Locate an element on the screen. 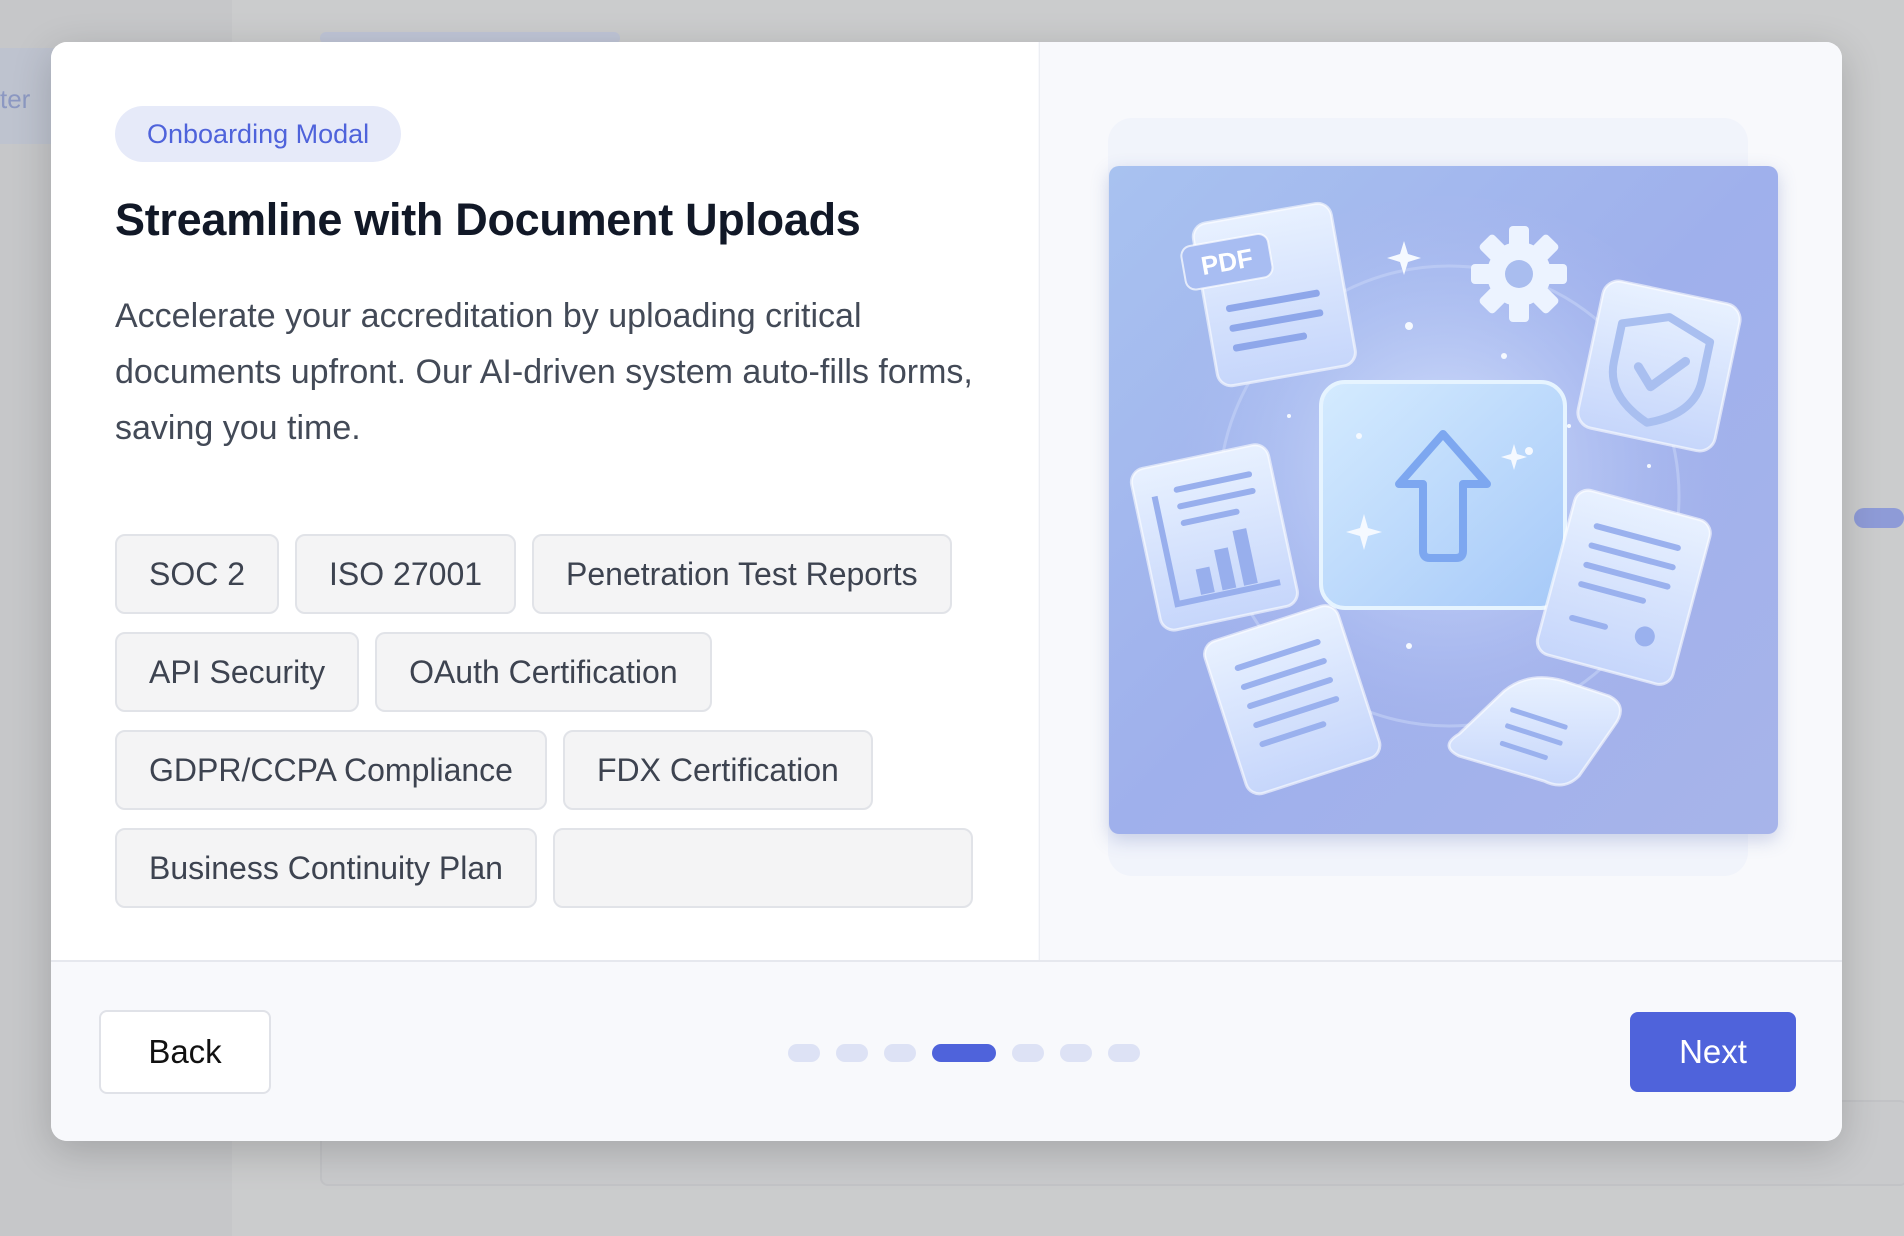  upload-icon is located at coordinates (1443, 495).